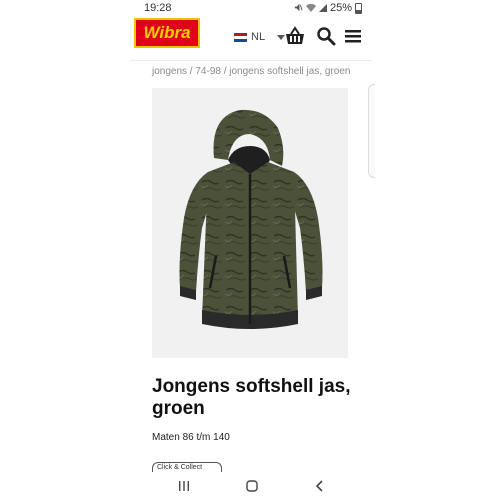 The image size is (500, 500). What do you see at coordinates (358, 8) in the screenshot?
I see `battery-icon` at bounding box center [358, 8].